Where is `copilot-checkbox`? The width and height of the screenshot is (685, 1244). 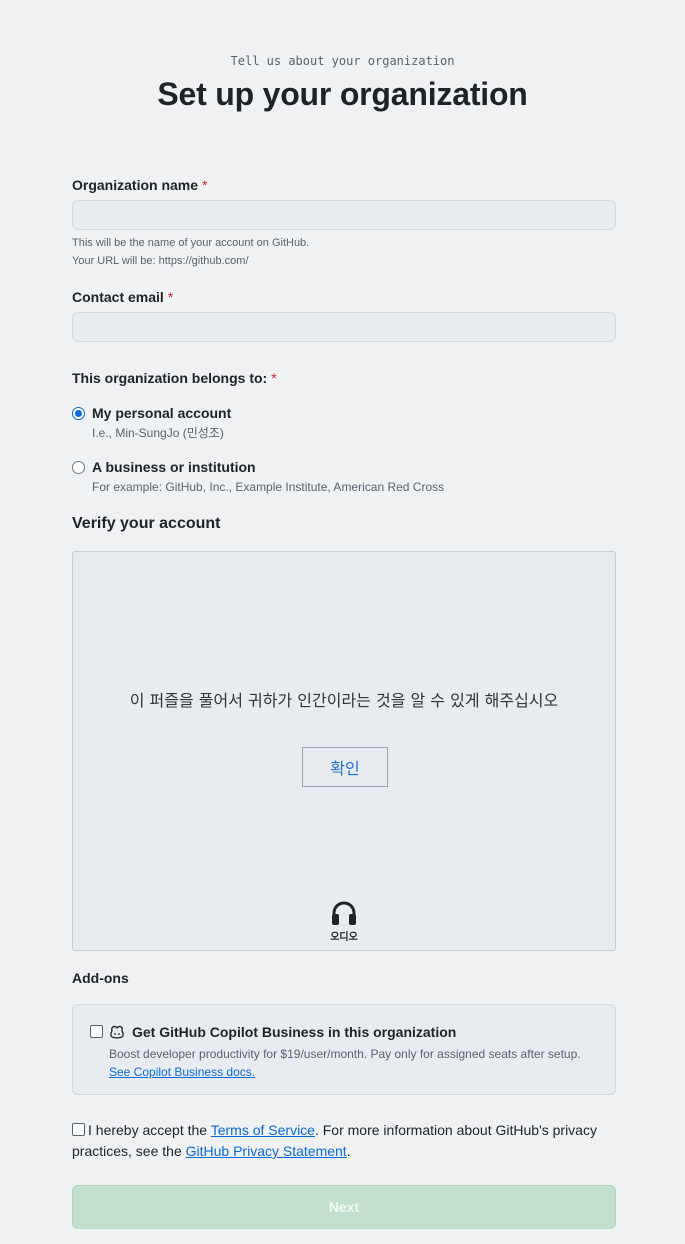 copilot-checkbox is located at coordinates (96, 1031).